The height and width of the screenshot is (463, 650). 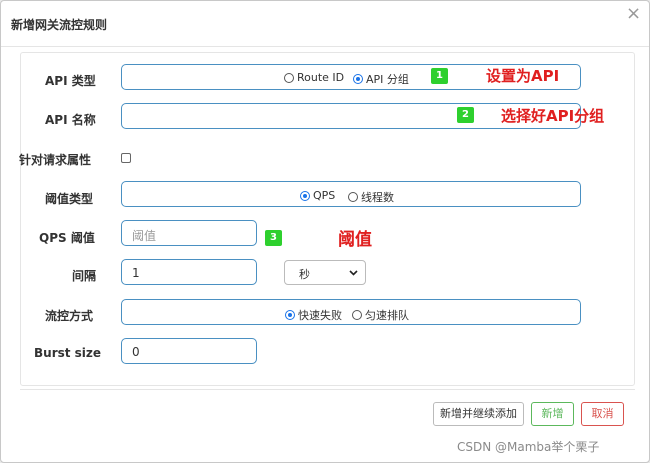 I want to click on dialog-title: 新增网关流控规则, so click(x=59, y=25).